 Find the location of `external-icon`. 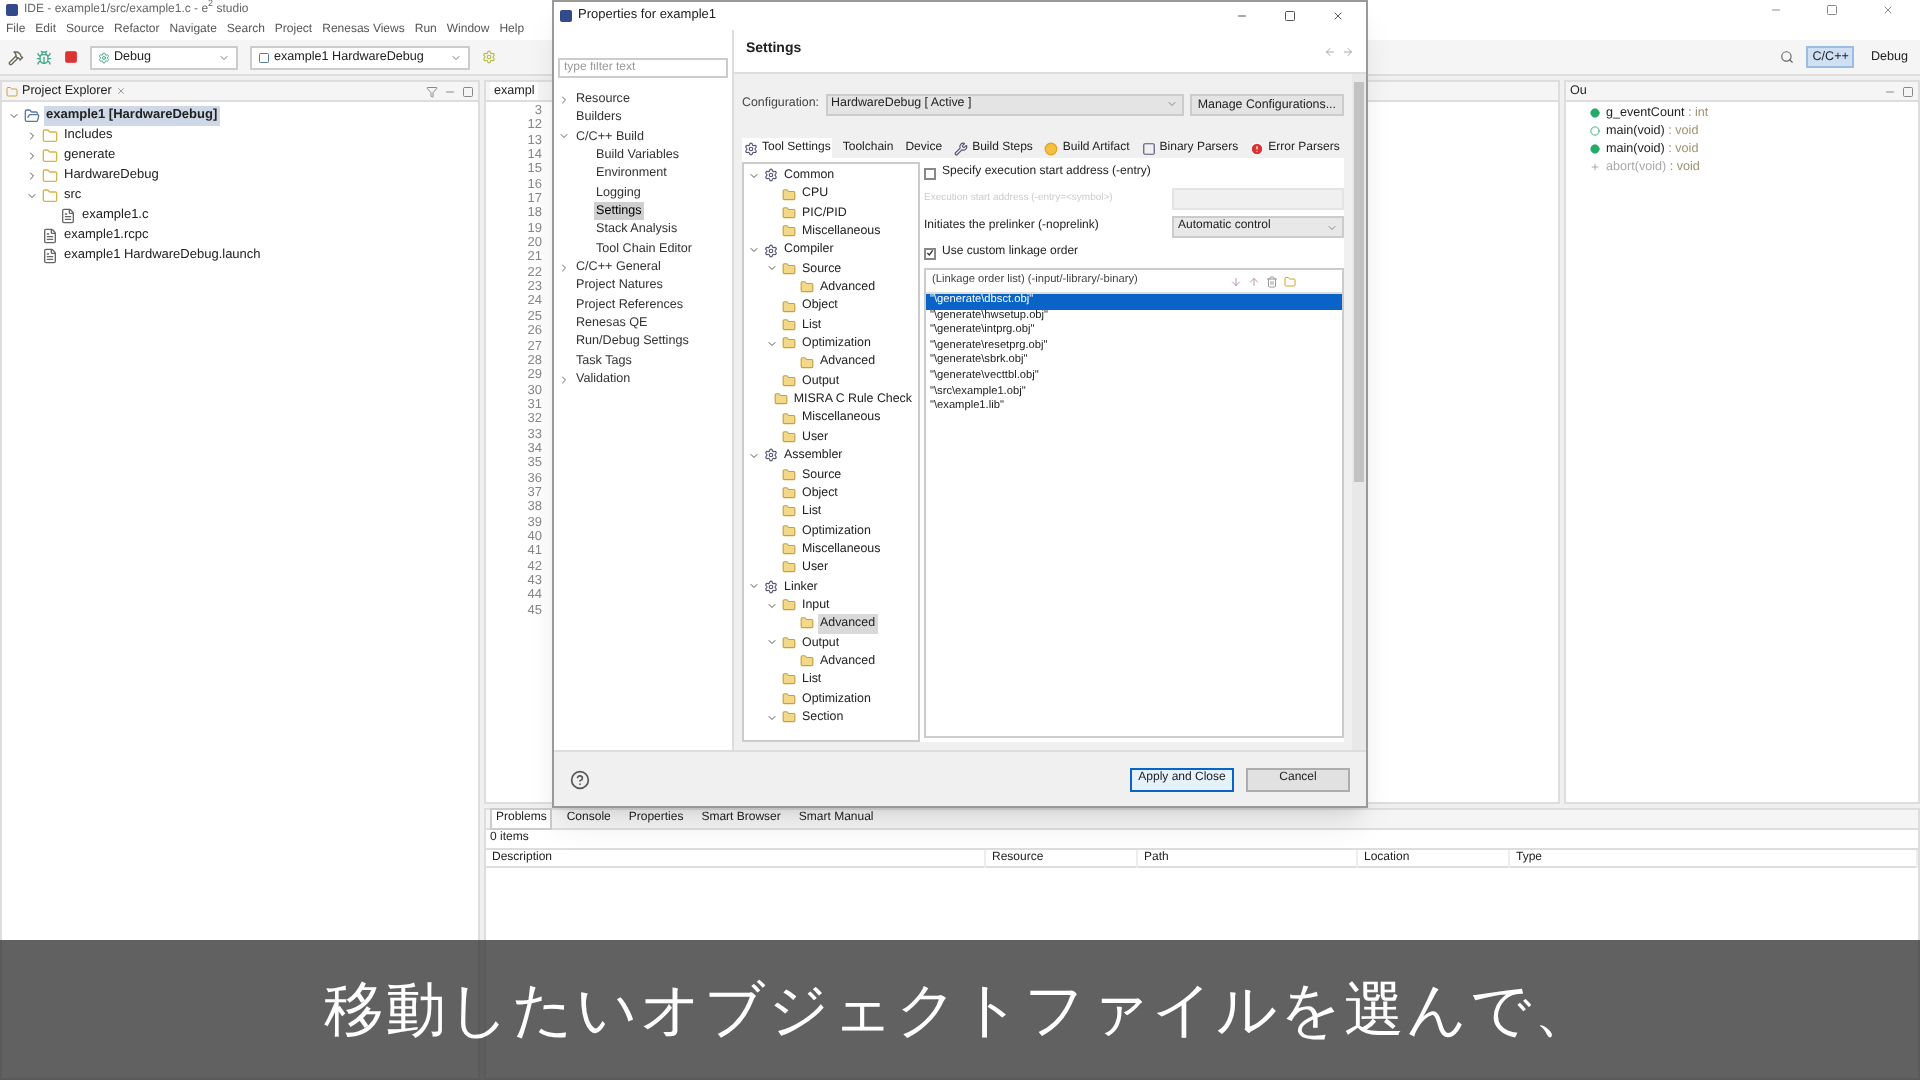

external-icon is located at coordinates (1595, 167).